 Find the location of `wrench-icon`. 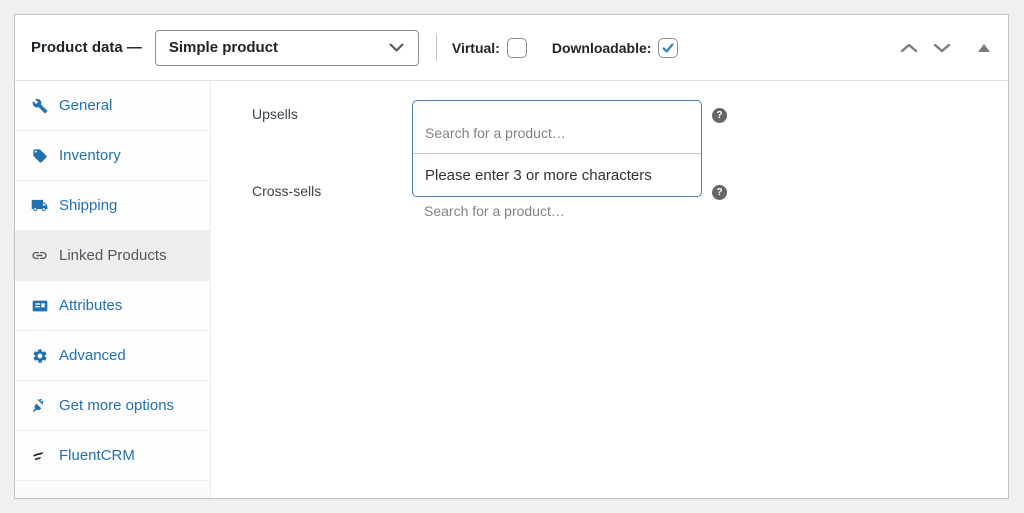

wrench-icon is located at coordinates (39, 106).